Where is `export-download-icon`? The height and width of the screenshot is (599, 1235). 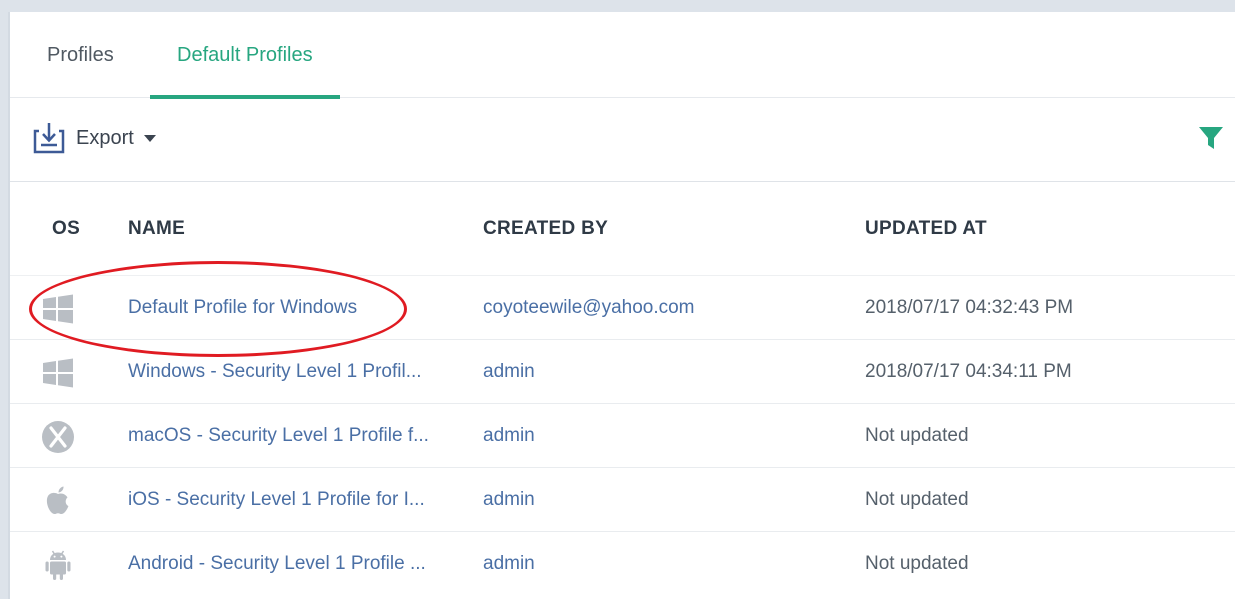 export-download-icon is located at coordinates (49, 138).